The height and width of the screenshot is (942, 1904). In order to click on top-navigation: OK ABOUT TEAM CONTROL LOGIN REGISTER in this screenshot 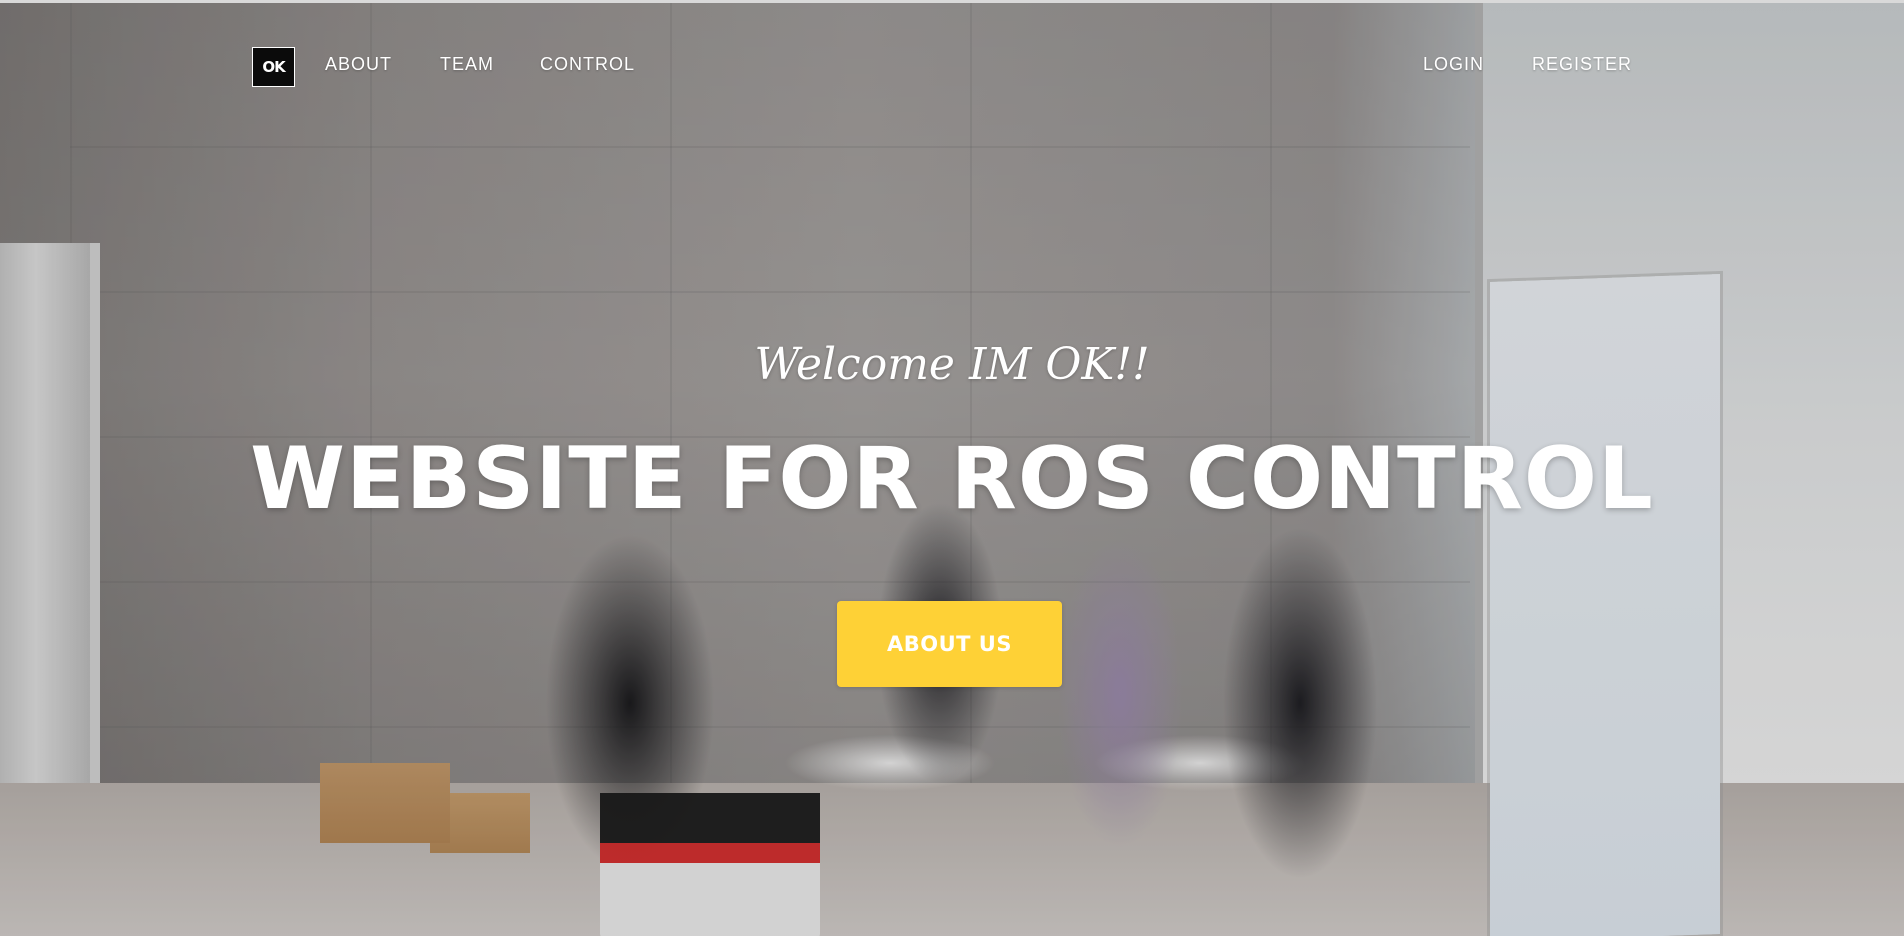, I will do `click(952, 63)`.